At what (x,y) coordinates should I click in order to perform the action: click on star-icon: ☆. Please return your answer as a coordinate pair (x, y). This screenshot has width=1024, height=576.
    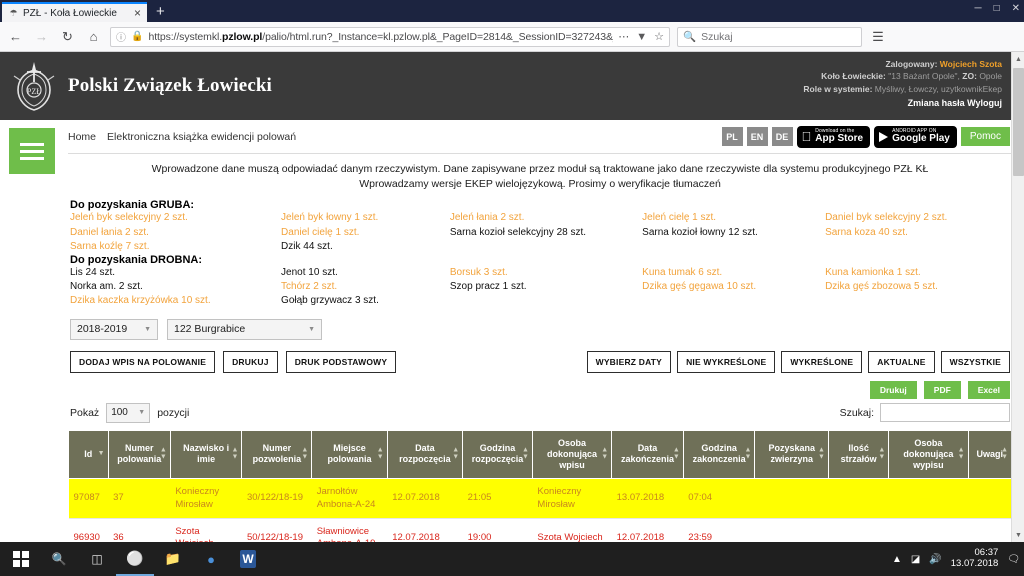
    Looking at the image, I should click on (659, 36).